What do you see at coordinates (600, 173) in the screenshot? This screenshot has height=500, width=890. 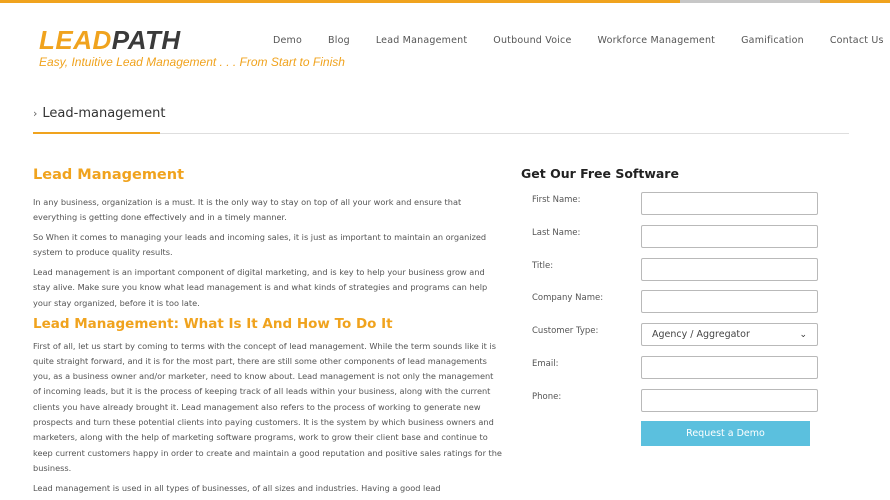 I see `form-title: Get Our Free Software` at bounding box center [600, 173].